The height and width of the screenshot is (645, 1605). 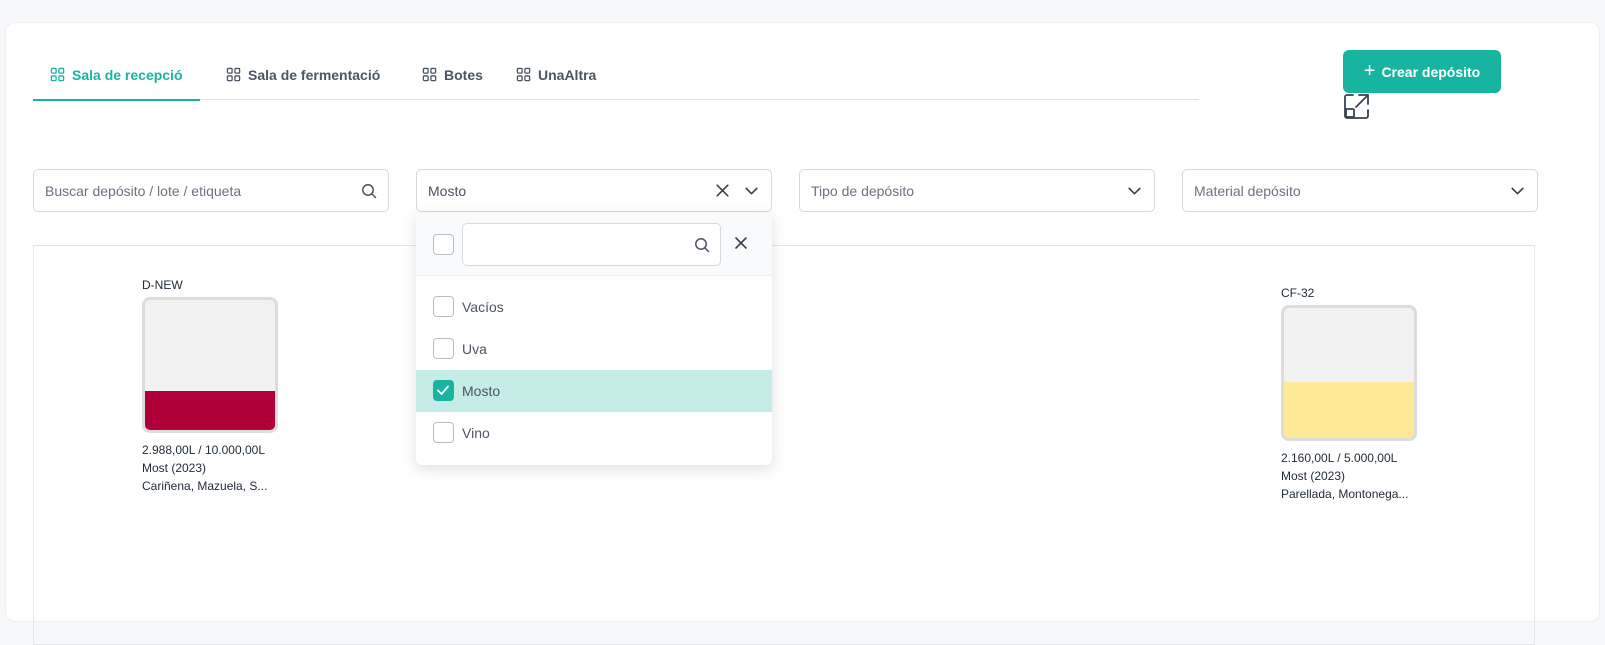 What do you see at coordinates (476, 433) in the screenshot?
I see `option-label: Vino` at bounding box center [476, 433].